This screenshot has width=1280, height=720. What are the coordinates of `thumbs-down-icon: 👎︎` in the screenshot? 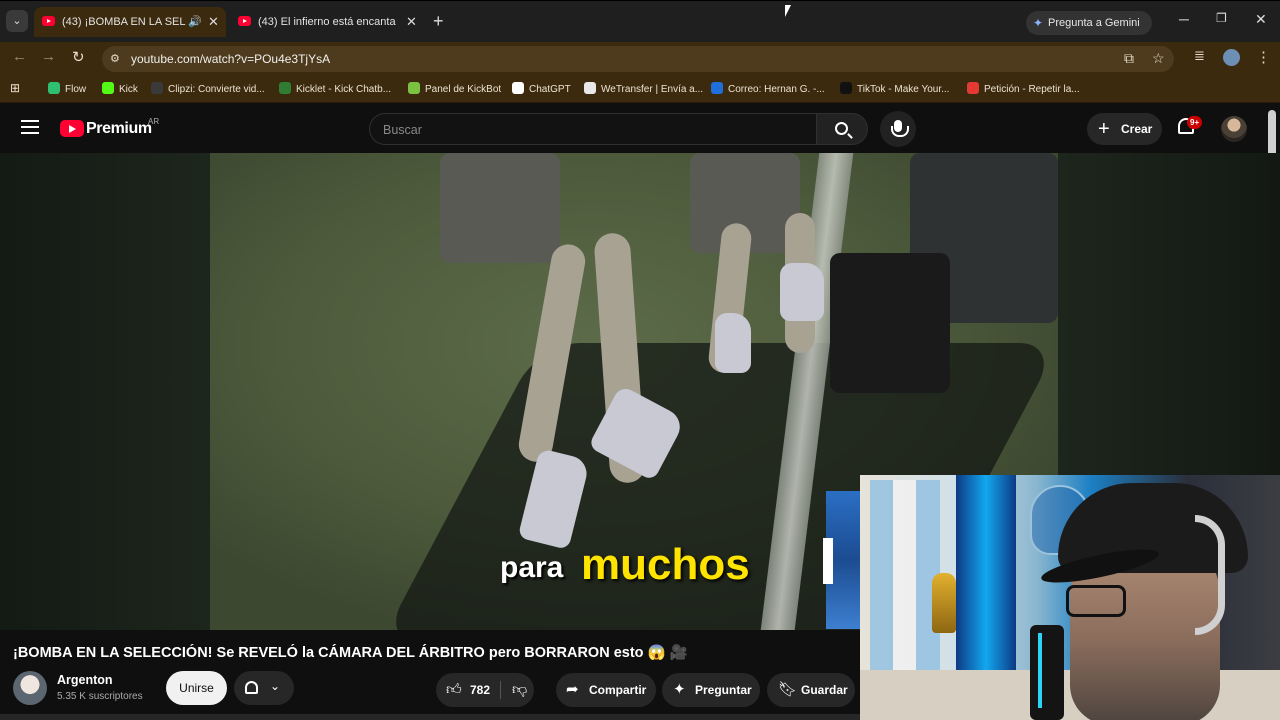 It's located at (519, 690).